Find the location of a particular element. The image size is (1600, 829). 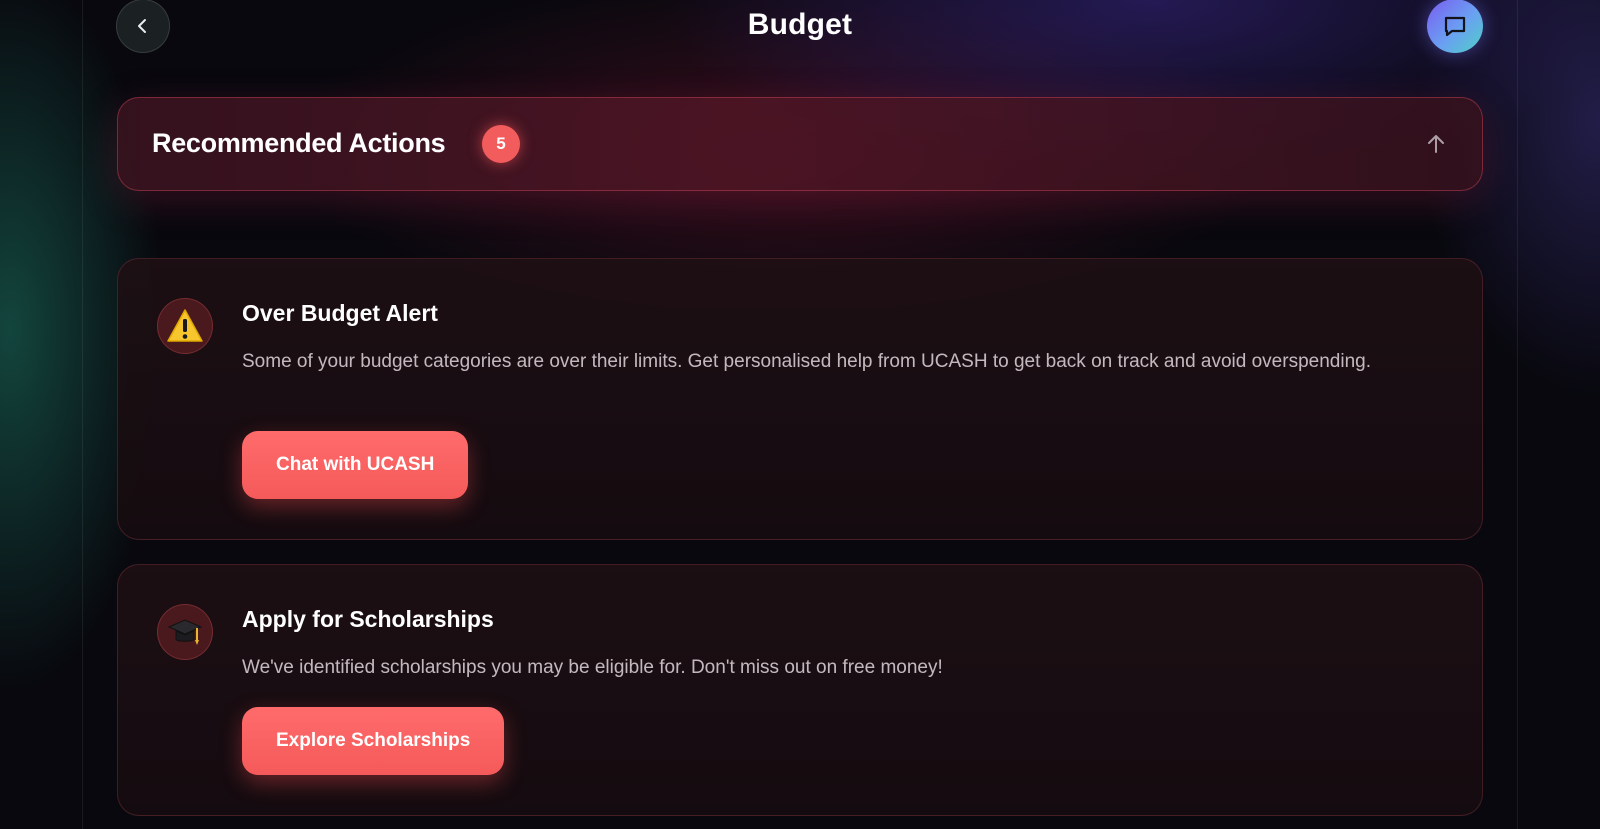

chat-button is located at coordinates (1455, 26).